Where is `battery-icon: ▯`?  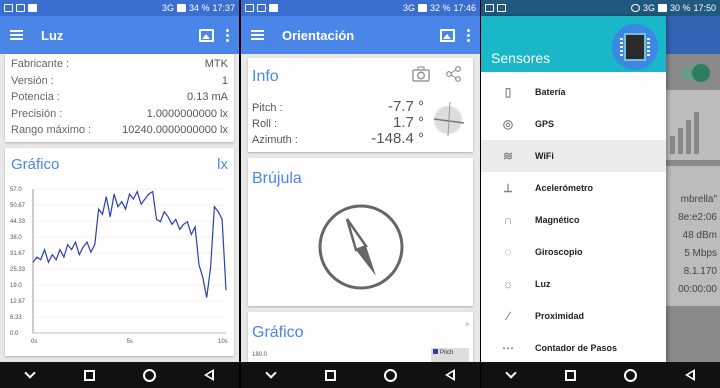
battery-icon: ▯ is located at coordinates (508, 92).